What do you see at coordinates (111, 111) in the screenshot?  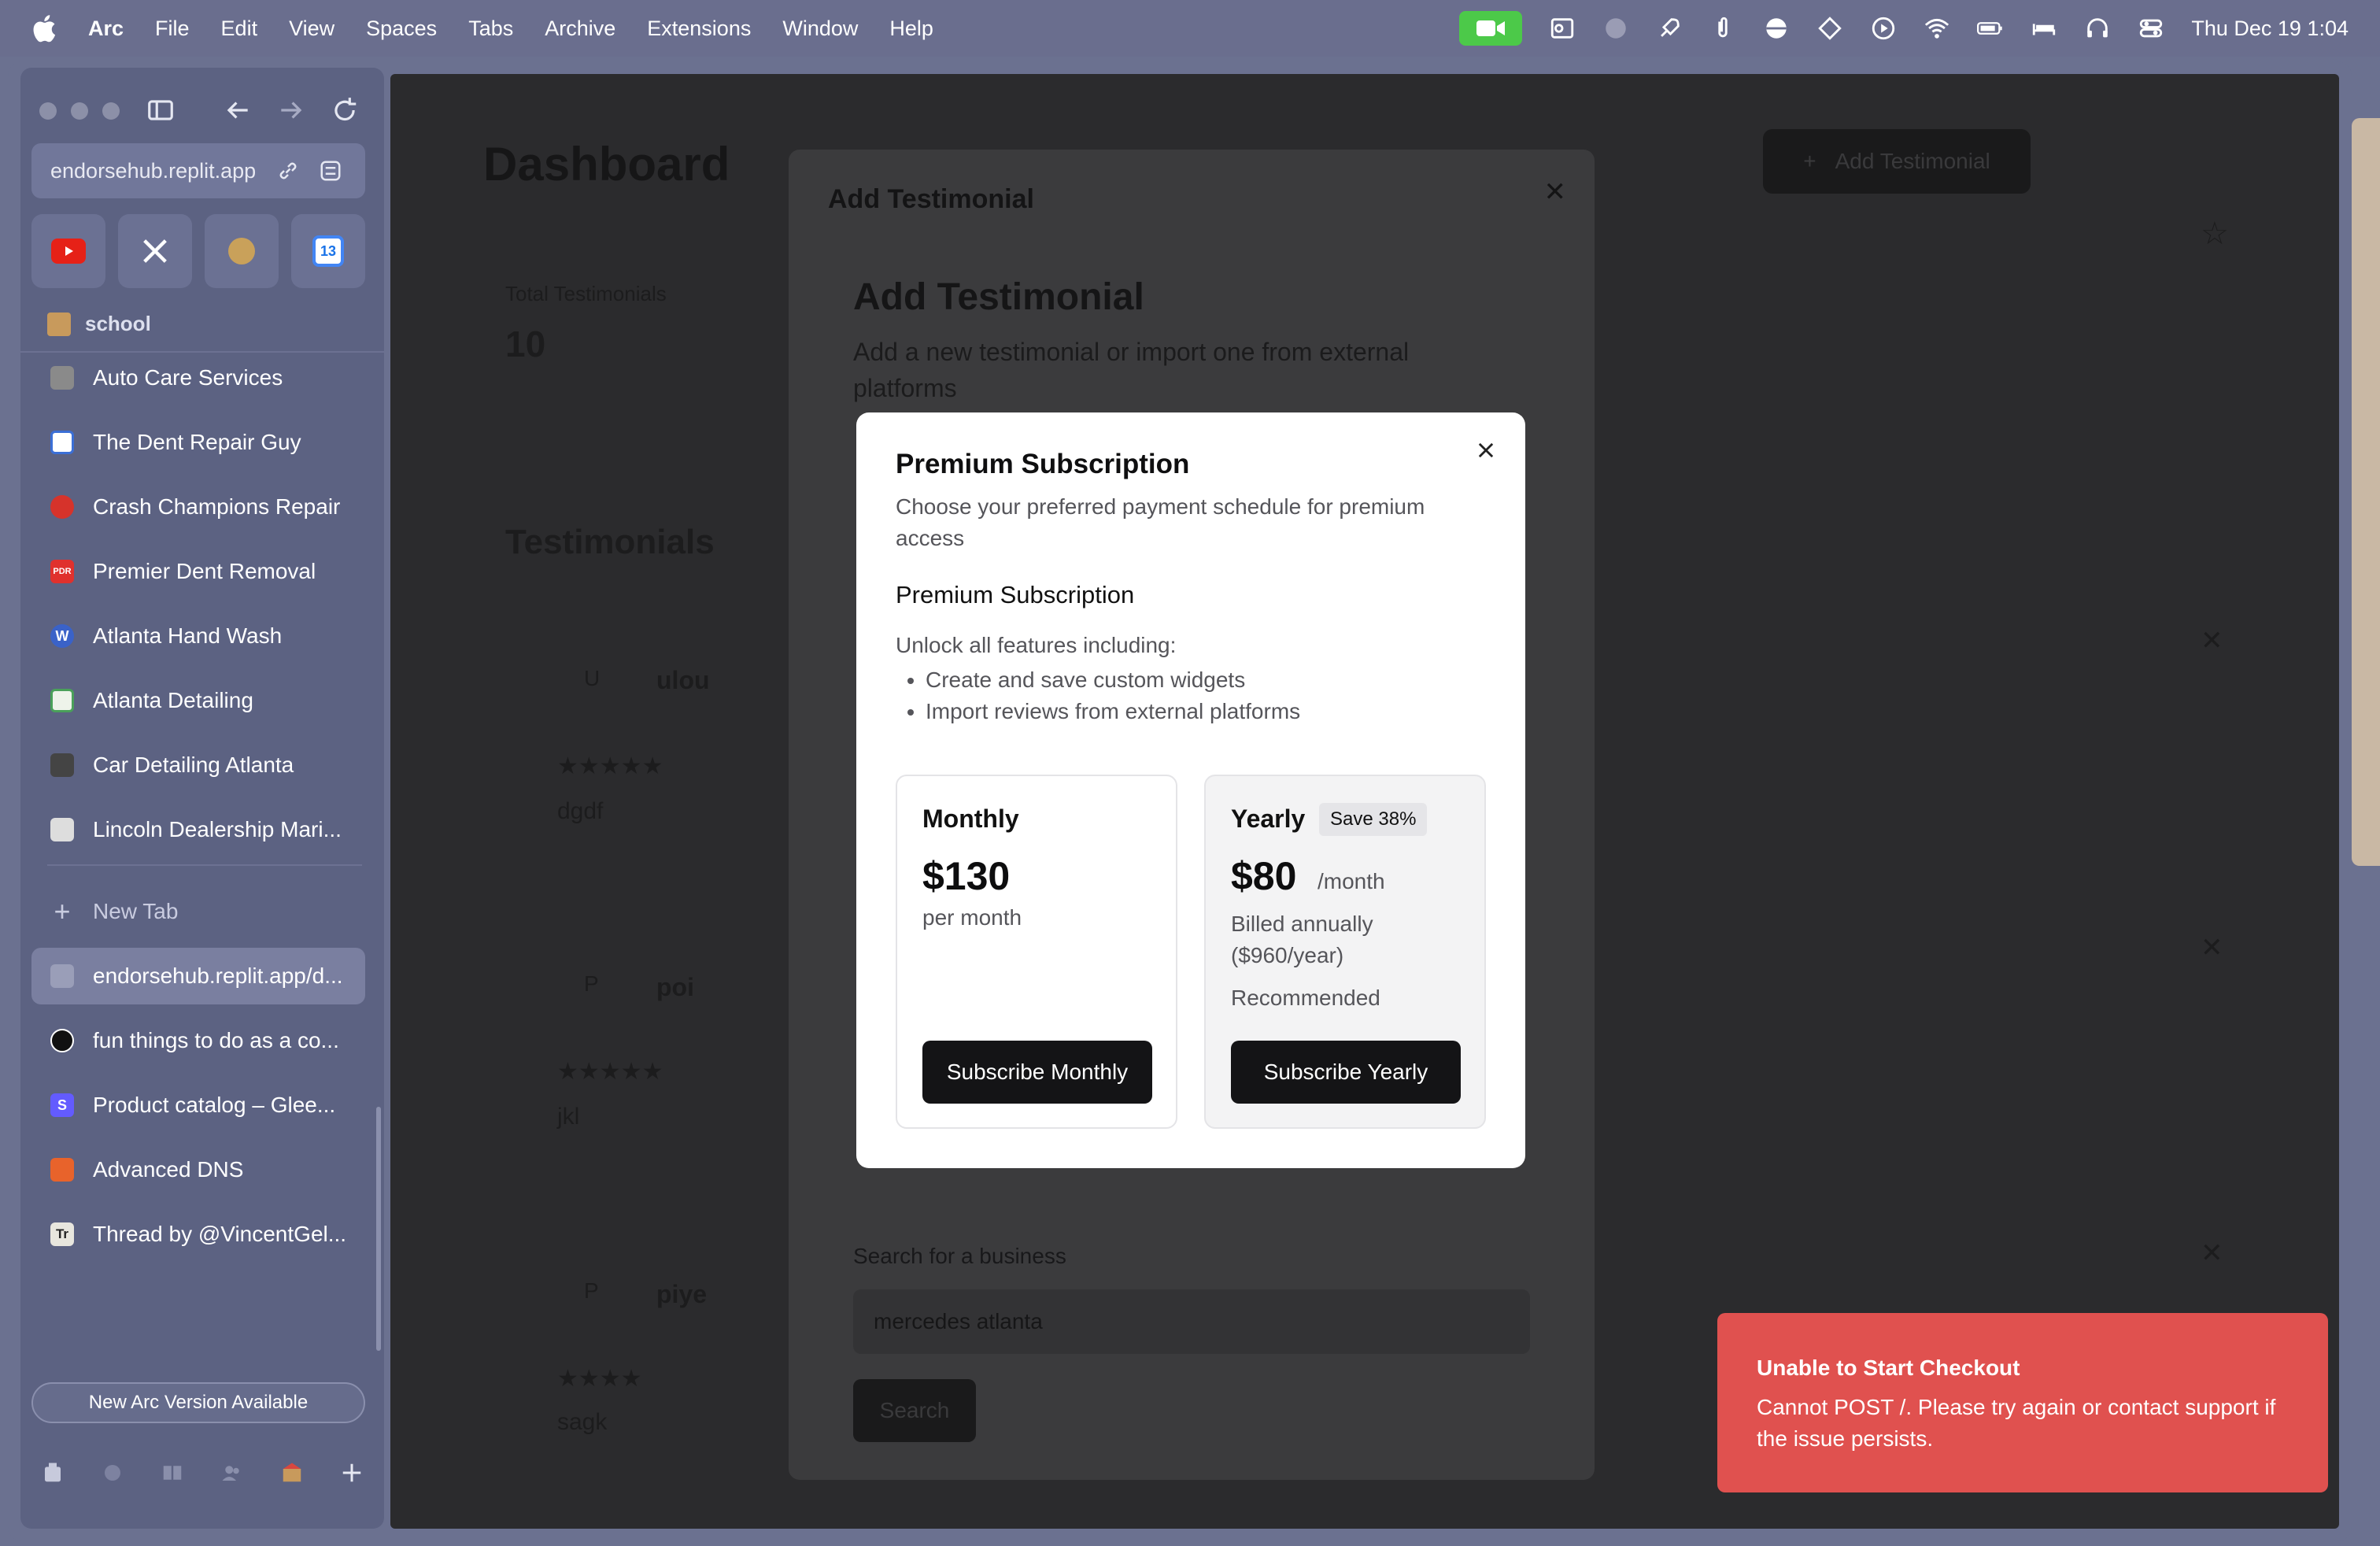 I see `maximize-window-button` at bounding box center [111, 111].